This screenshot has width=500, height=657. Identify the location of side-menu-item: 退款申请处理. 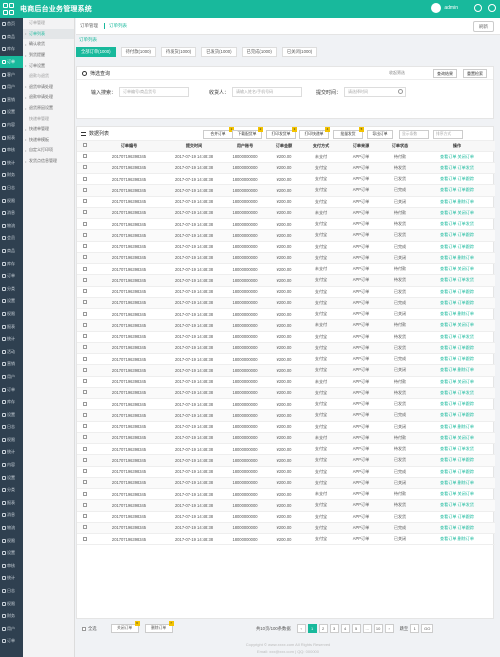
(48, 97).